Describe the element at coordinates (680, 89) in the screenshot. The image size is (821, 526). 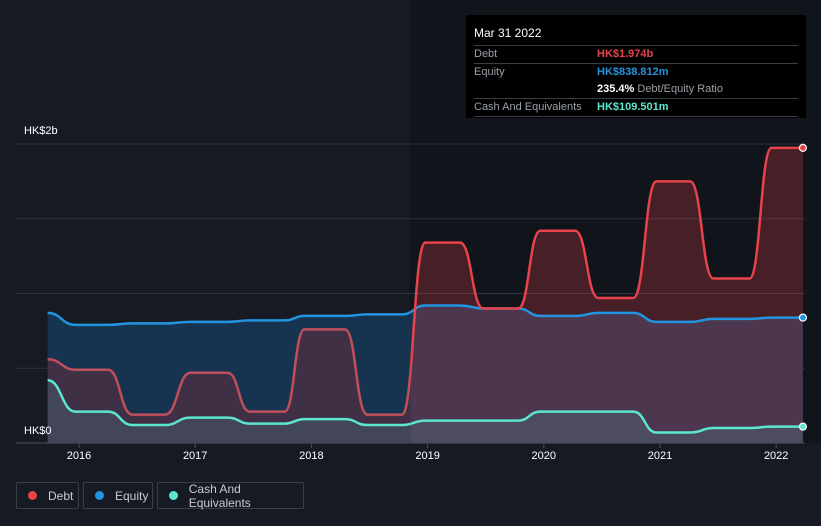
I see `tooltip-ratio-label: Debt/Equity Ratio` at that location.